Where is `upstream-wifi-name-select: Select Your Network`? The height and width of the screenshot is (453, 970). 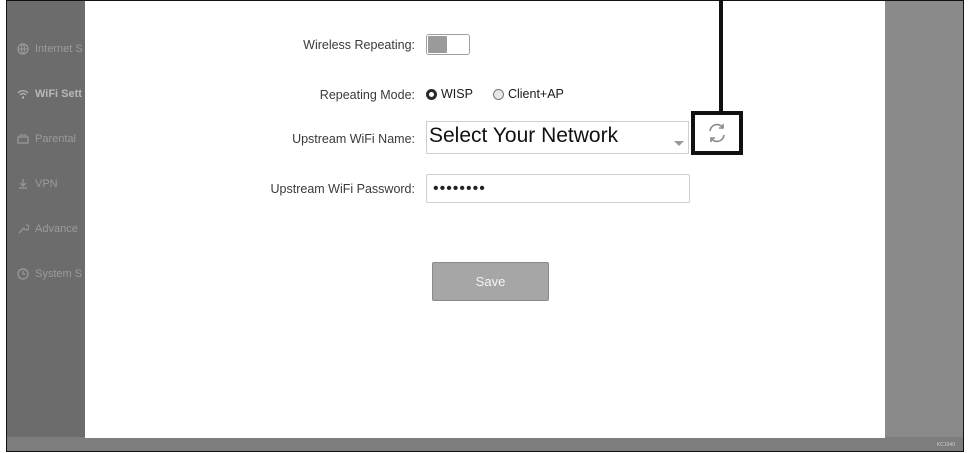 upstream-wifi-name-select: Select Your Network is located at coordinates (557, 137).